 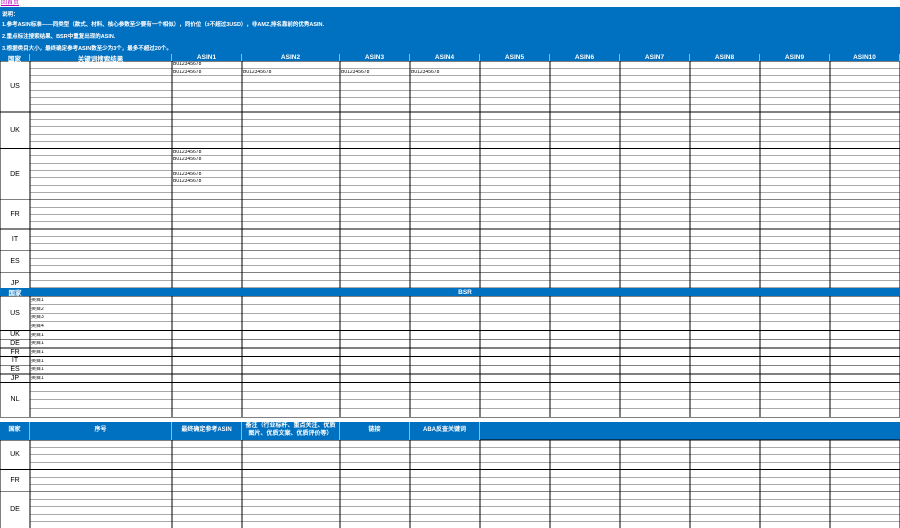 I want to click on section1-header-2: ASIN1, so click(x=207, y=57).